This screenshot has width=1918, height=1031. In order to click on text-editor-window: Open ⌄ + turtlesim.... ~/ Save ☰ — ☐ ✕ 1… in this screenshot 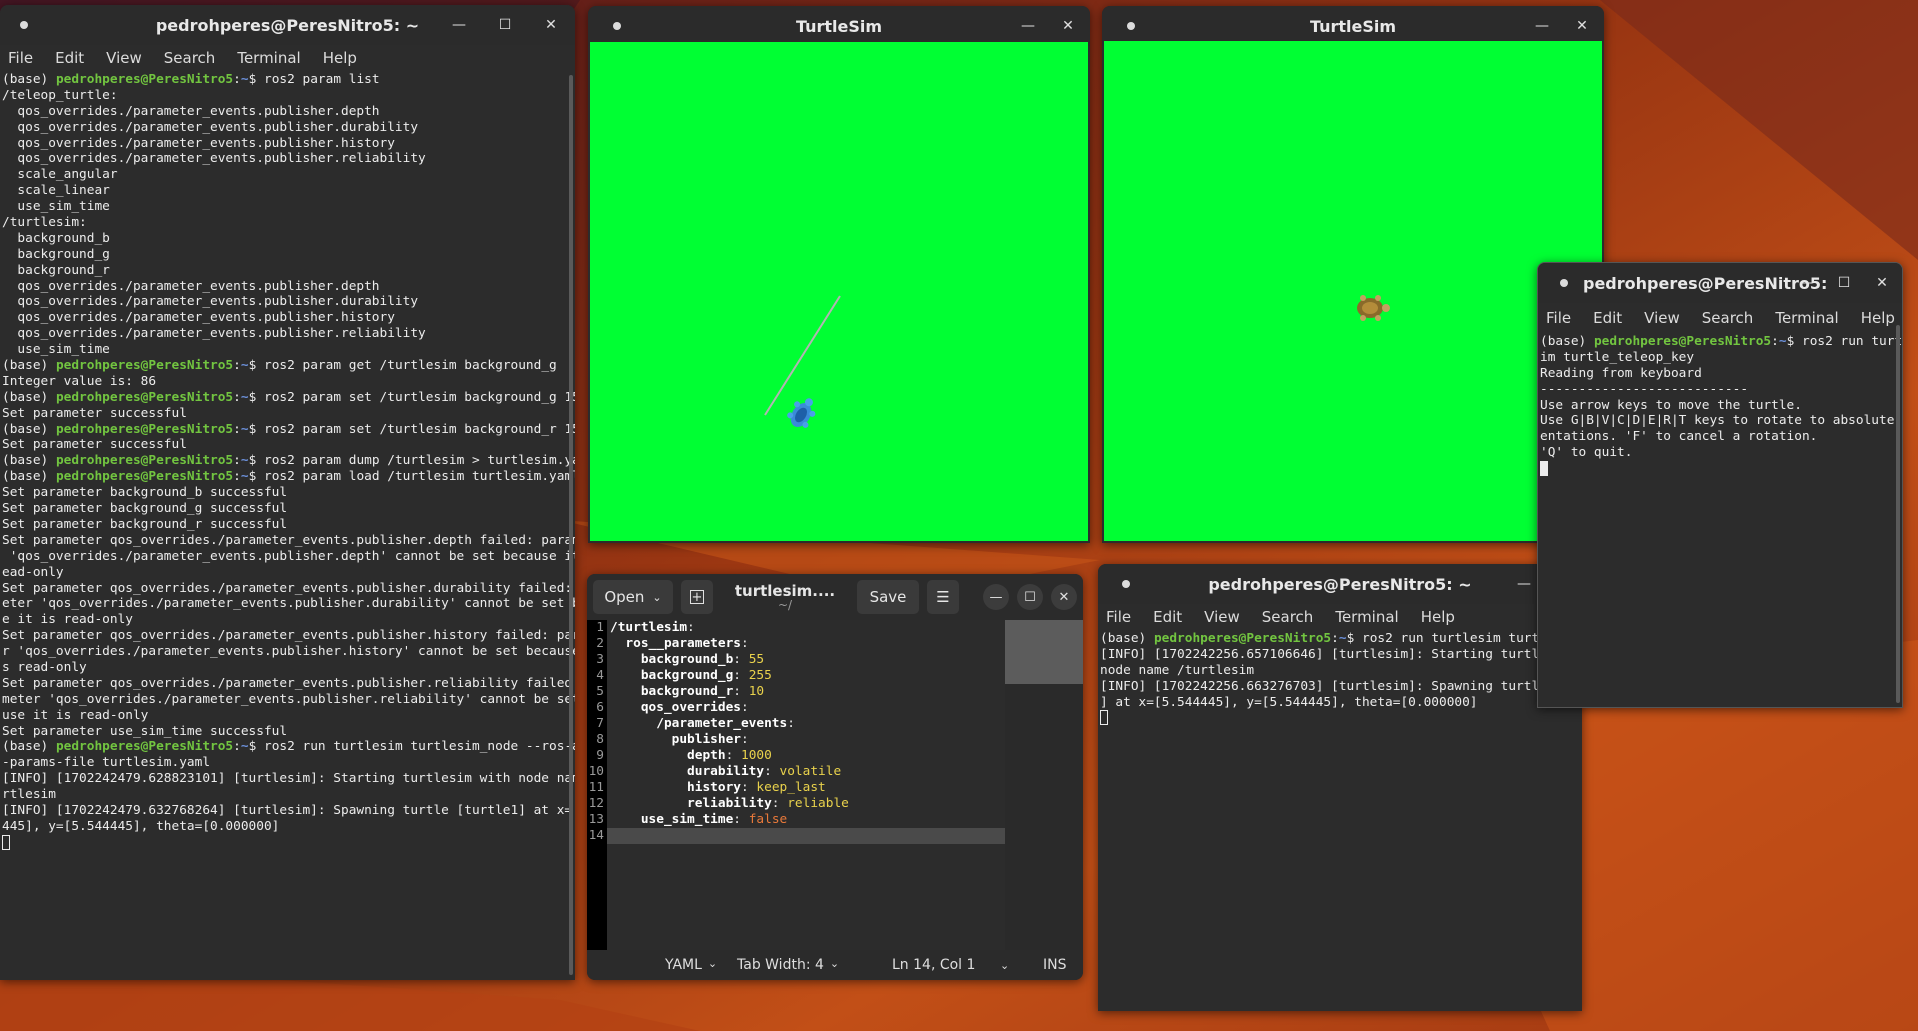, I will do `click(835, 777)`.